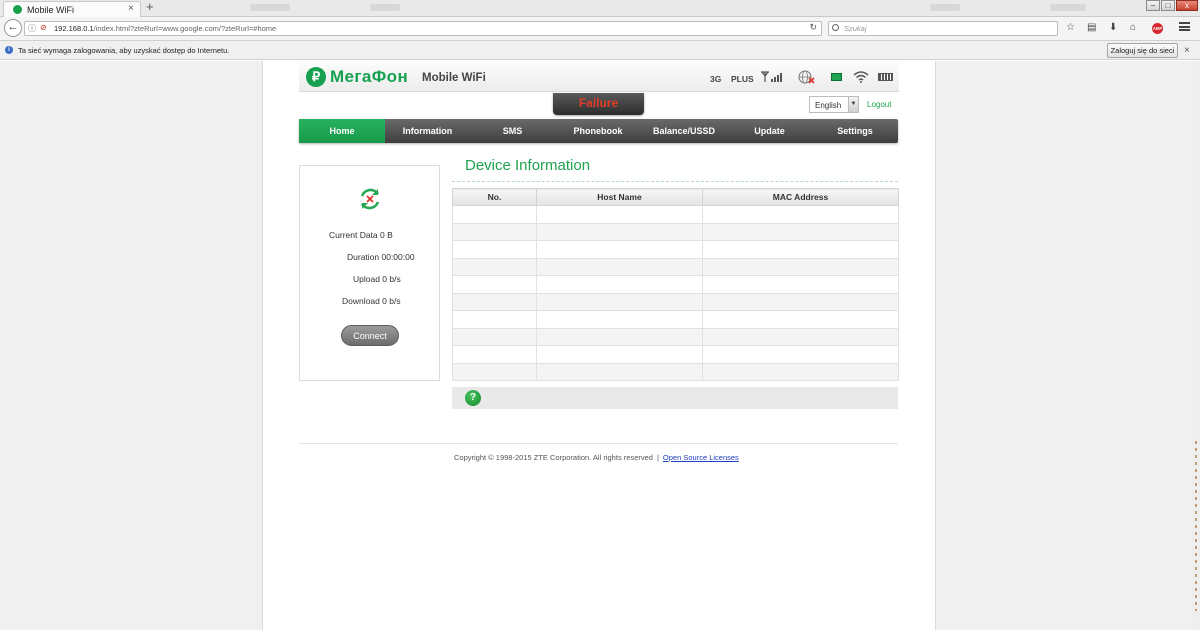  Describe the element at coordinates (806, 77) in the screenshot. I see `internet-disconnected-icon` at that location.